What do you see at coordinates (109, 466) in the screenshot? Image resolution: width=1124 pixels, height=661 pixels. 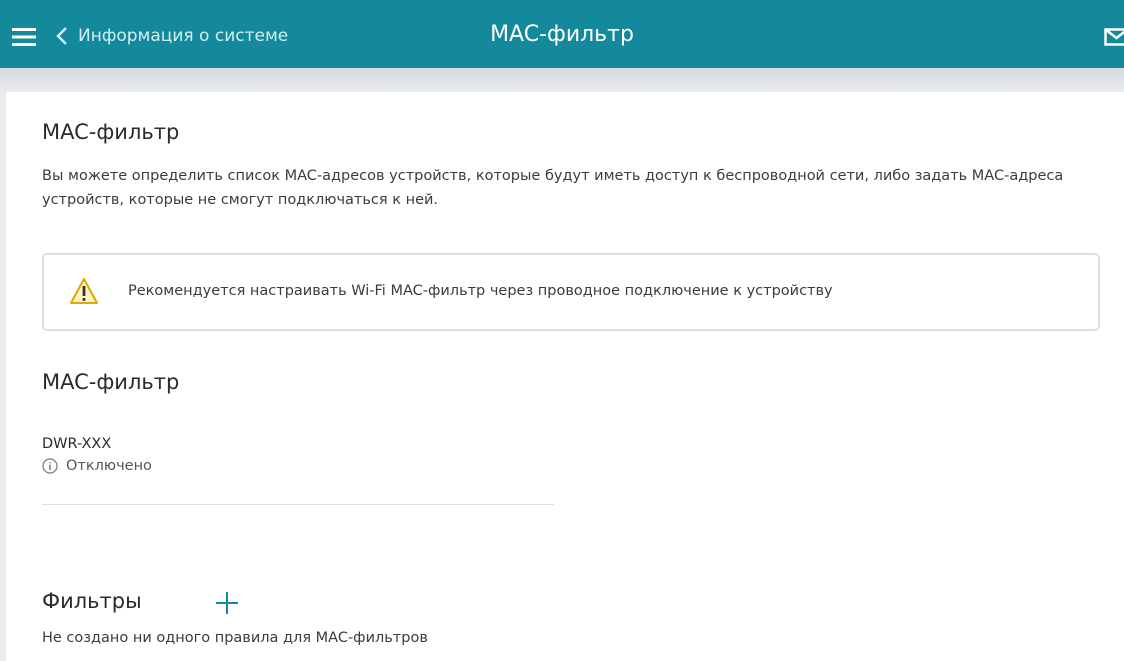 I see `device-status-label: Отключено` at bounding box center [109, 466].